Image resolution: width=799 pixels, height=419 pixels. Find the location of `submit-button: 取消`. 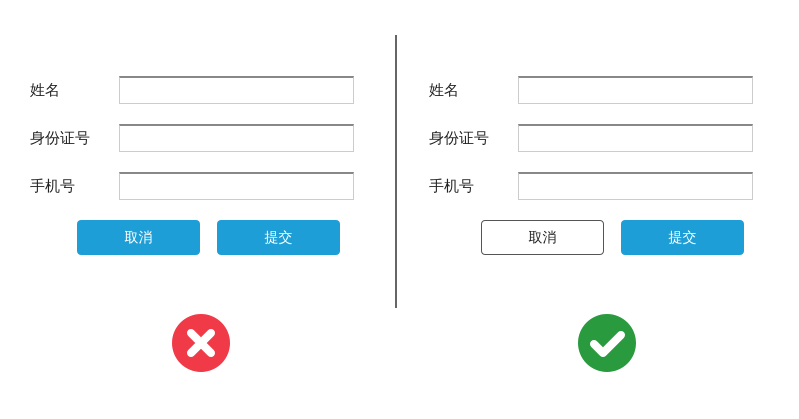

submit-button: 取消 is located at coordinates (138, 237).